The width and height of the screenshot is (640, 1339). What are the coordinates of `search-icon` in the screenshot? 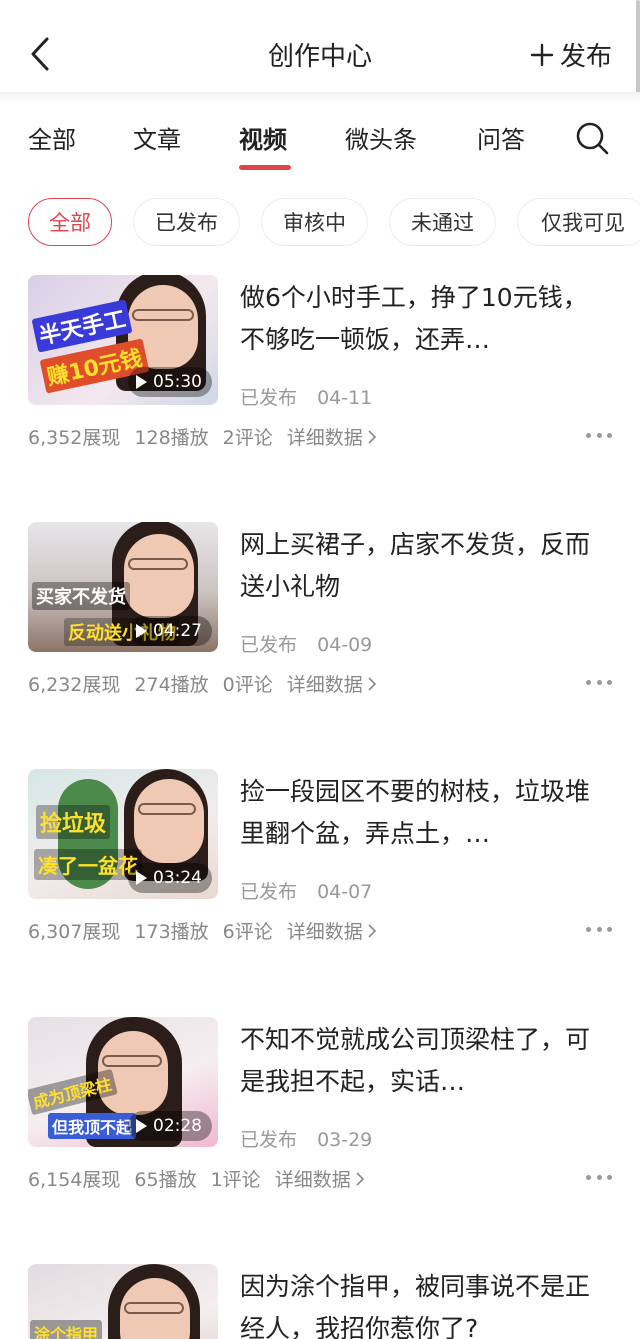 It's located at (592, 138).